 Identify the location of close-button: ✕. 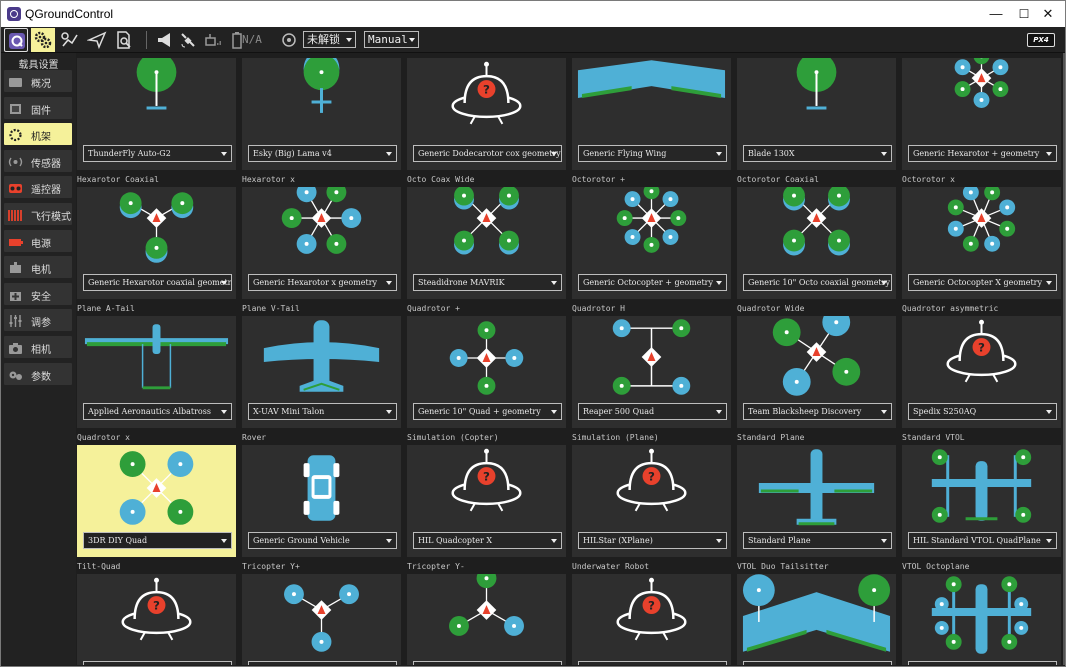
(1045, 14).